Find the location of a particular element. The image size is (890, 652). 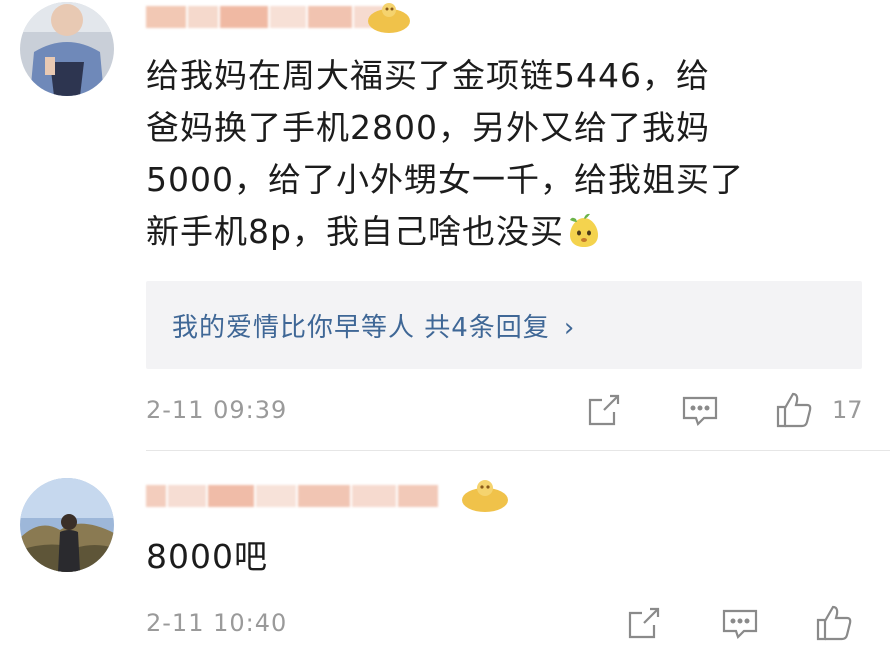

comment-line: 新手机8p，我自己啥也没买 is located at coordinates (508, 232).